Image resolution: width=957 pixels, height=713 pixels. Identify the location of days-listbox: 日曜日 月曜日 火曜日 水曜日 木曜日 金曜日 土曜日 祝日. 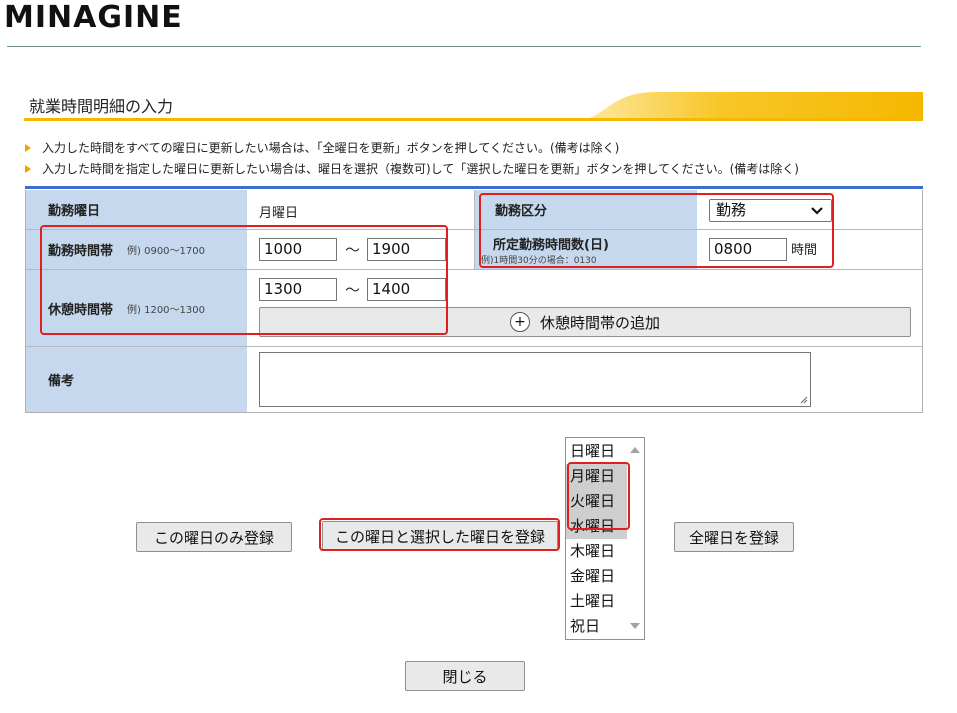
(605, 538).